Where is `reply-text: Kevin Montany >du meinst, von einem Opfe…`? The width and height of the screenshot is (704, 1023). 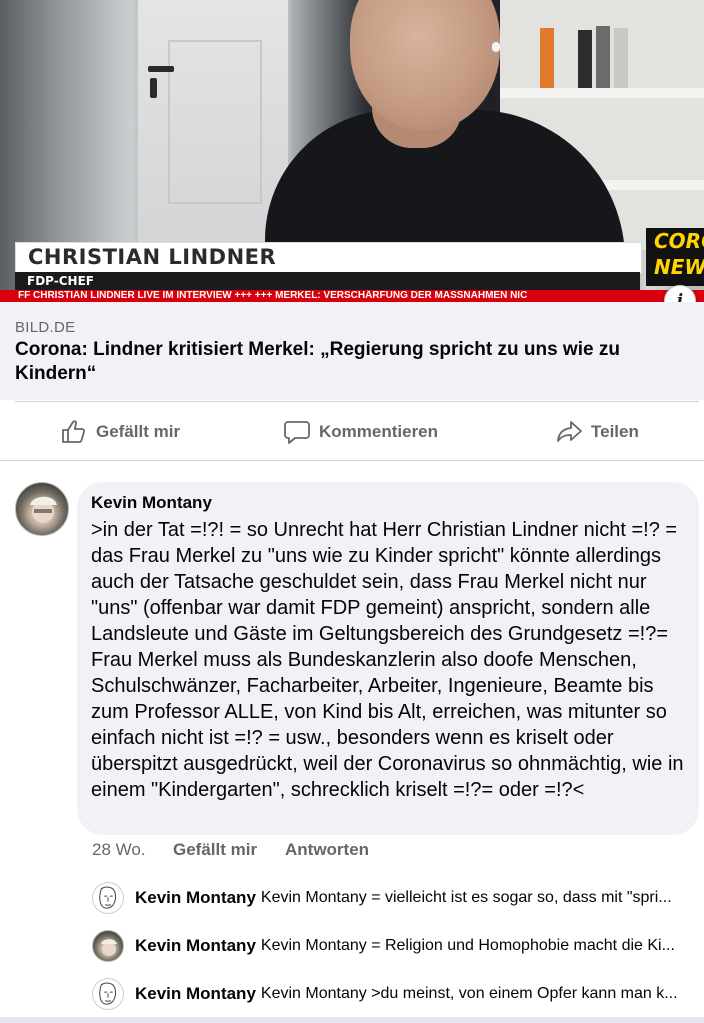
reply-text: Kevin Montany >du meinst, von einem Opfe… is located at coordinates (469, 993).